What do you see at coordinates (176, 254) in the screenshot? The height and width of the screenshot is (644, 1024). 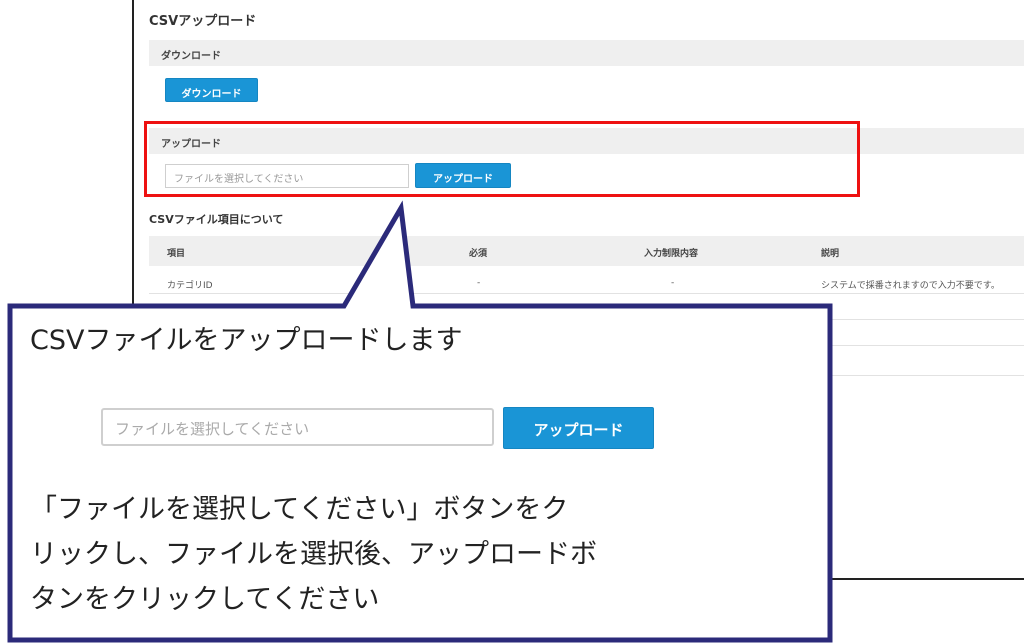 I see `column-header-item: 項目` at bounding box center [176, 254].